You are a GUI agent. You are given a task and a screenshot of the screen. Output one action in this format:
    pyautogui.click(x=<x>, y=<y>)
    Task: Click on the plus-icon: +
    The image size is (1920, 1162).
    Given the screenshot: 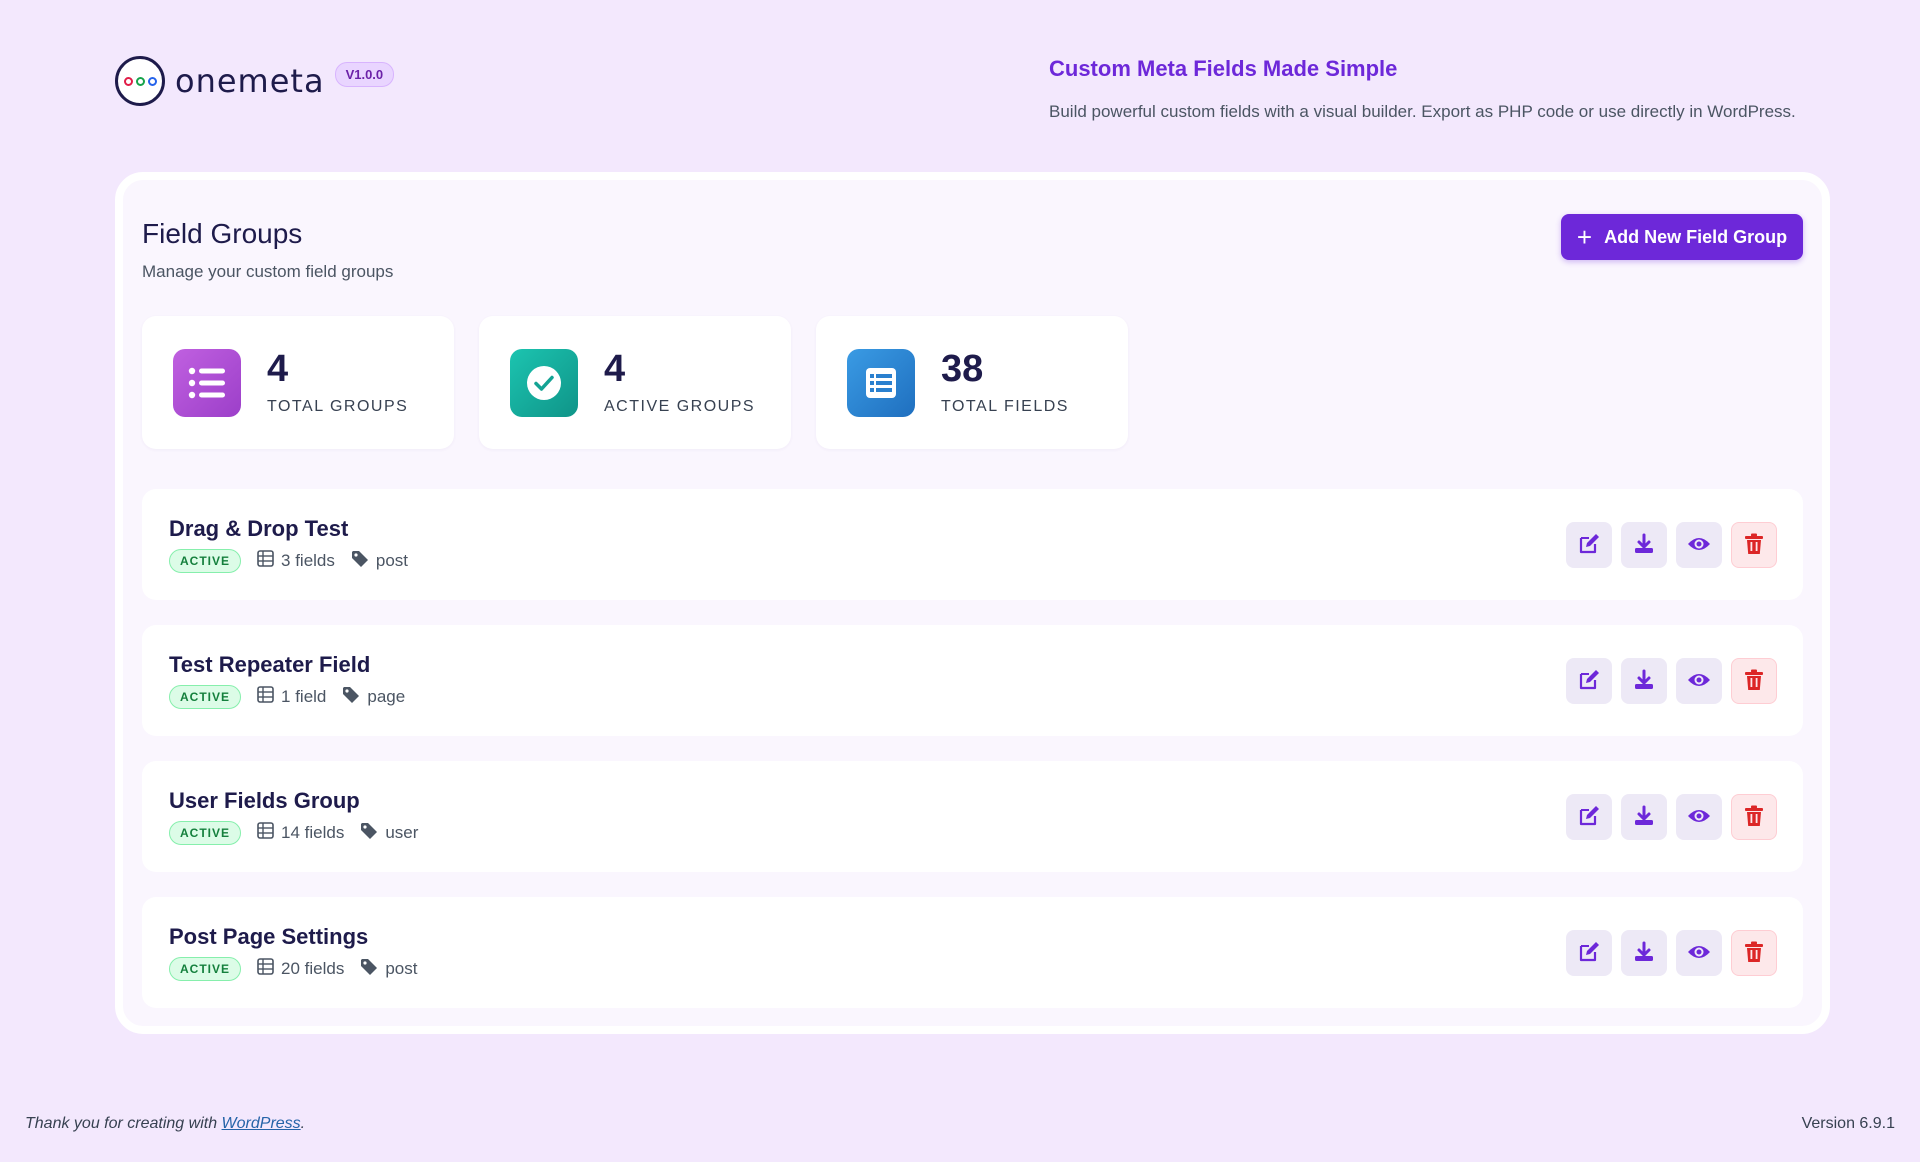 What is the action you would take?
    pyautogui.click(x=1584, y=237)
    